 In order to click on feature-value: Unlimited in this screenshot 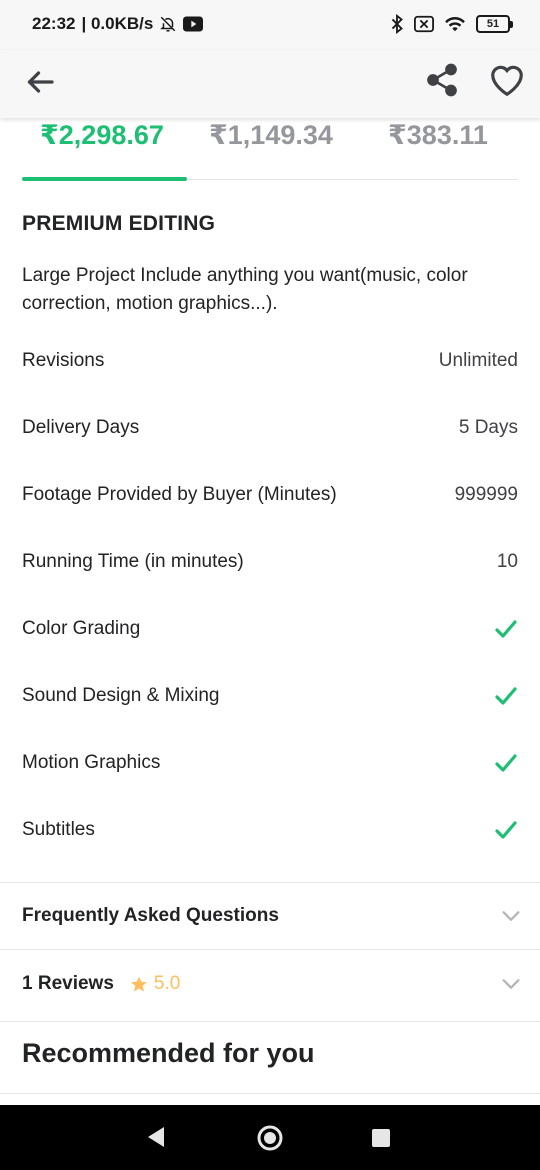, I will do `click(478, 360)`.